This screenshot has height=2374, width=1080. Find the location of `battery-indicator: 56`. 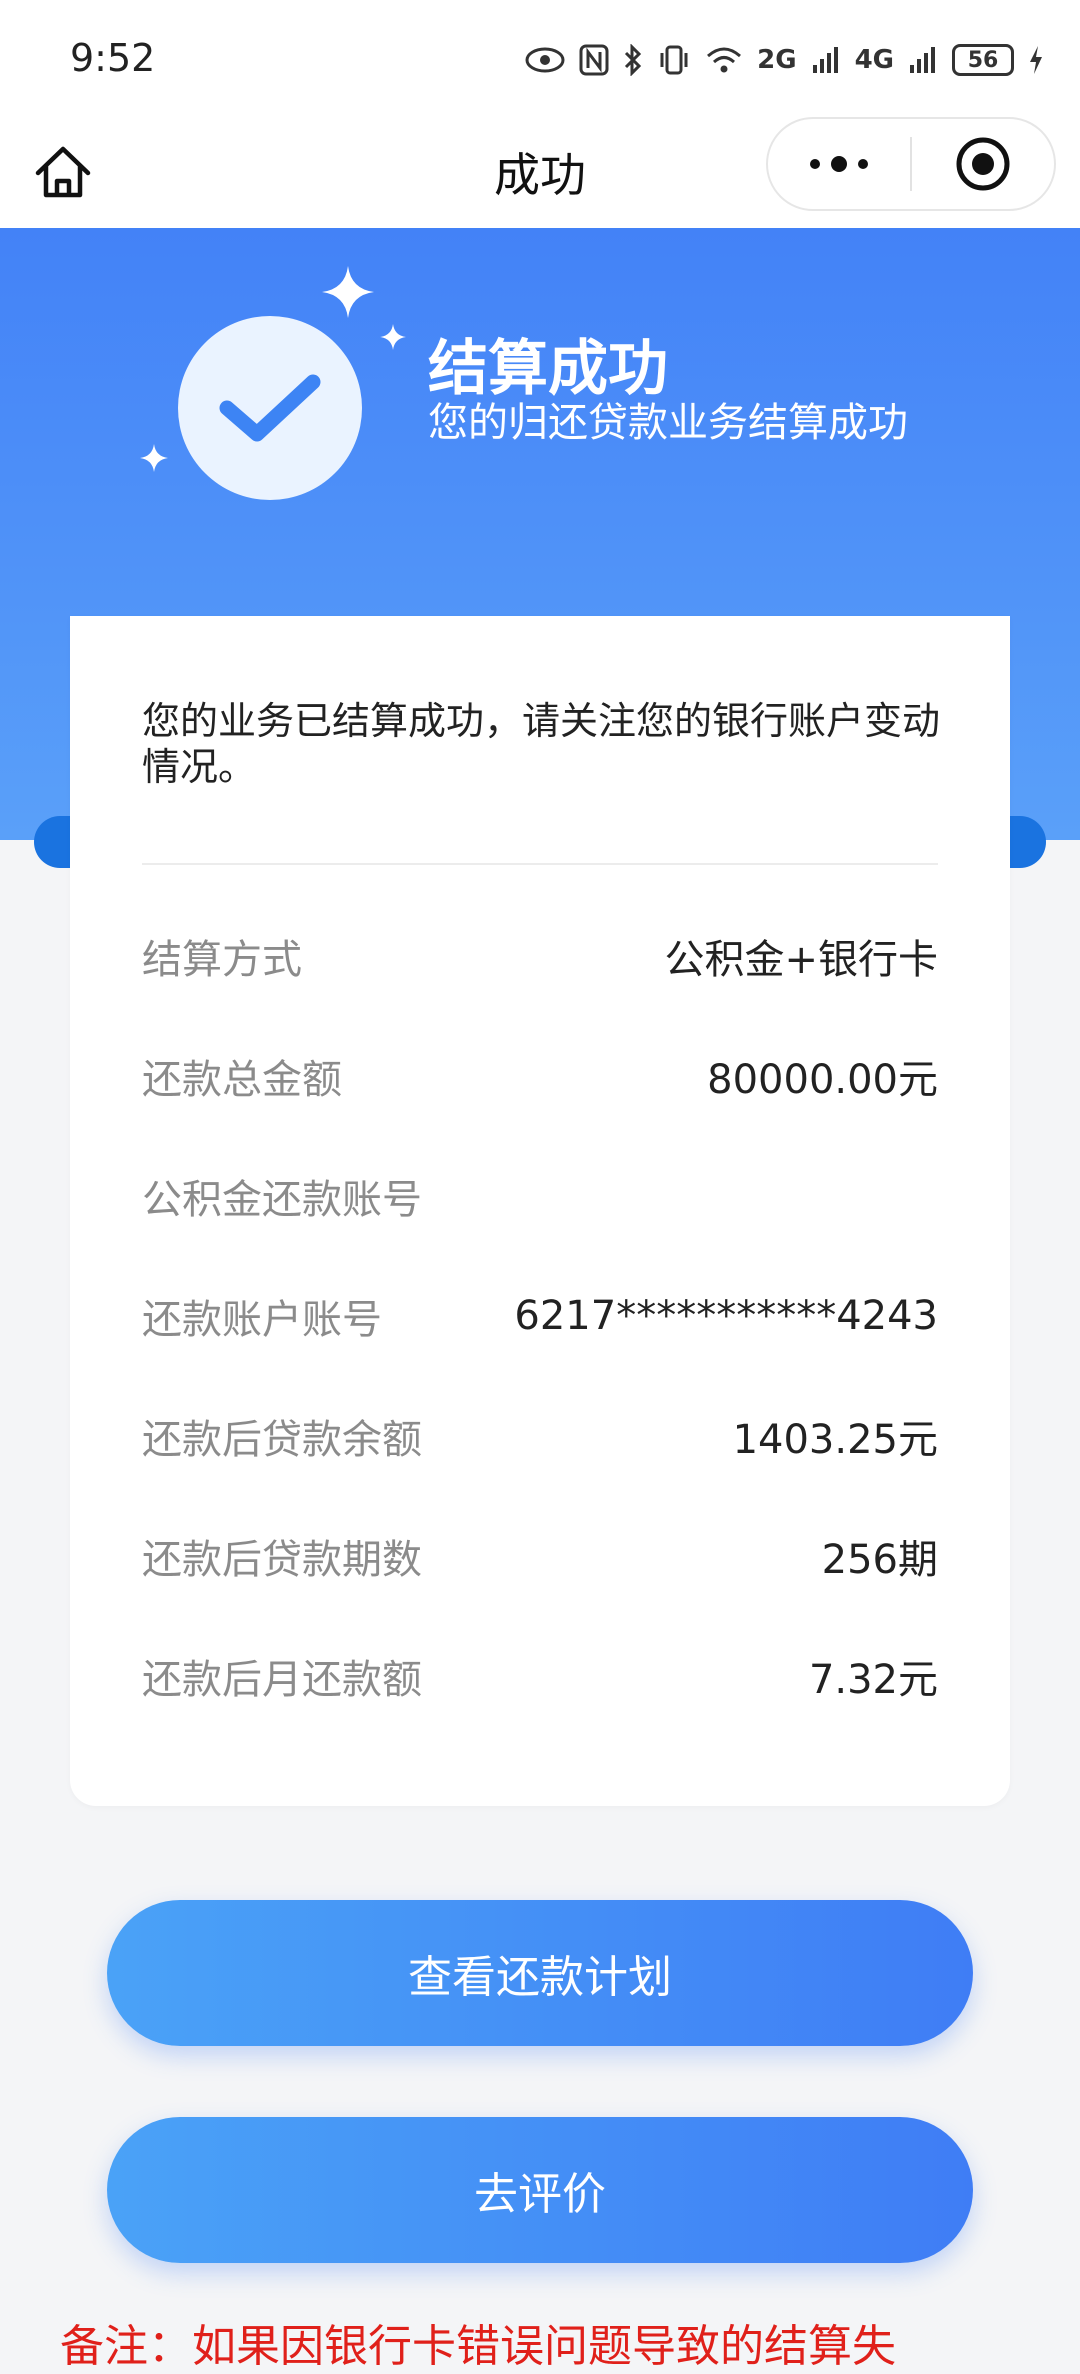

battery-indicator: 56 is located at coordinates (983, 60).